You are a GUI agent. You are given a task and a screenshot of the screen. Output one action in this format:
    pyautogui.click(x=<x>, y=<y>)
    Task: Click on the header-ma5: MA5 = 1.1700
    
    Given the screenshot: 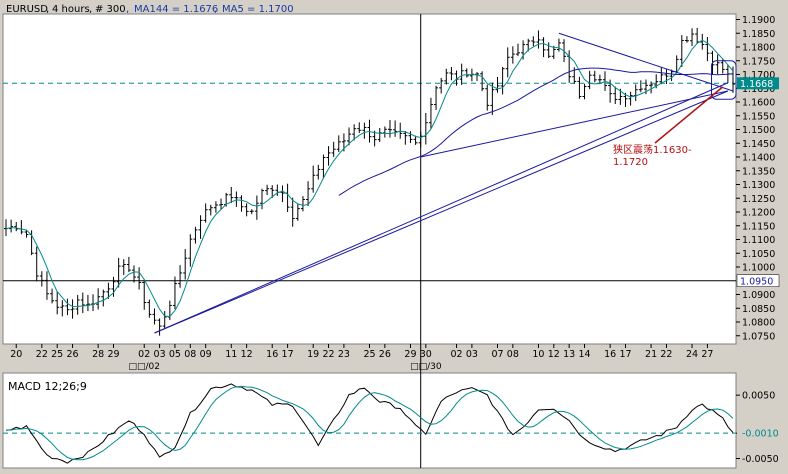 What is the action you would take?
    pyautogui.click(x=258, y=9)
    